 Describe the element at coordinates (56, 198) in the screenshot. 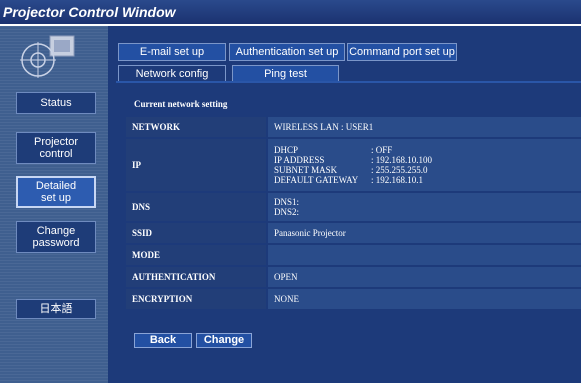

I see `detailed-setup-label-line2: set up` at that location.